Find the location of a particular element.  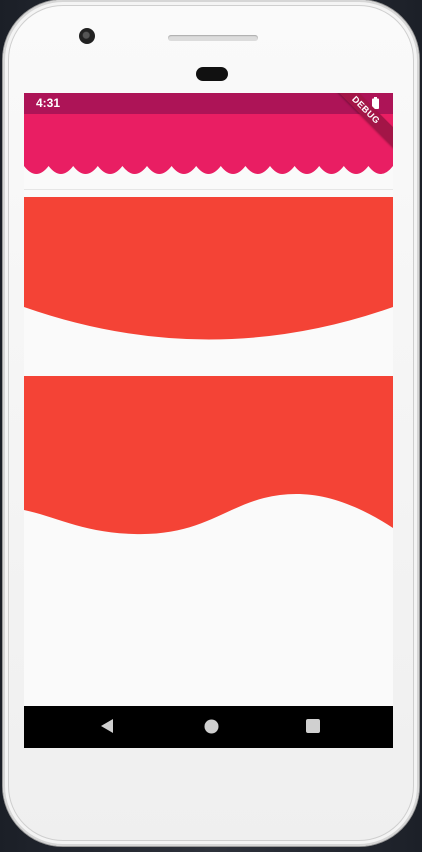

front-camera is located at coordinates (87, 36).